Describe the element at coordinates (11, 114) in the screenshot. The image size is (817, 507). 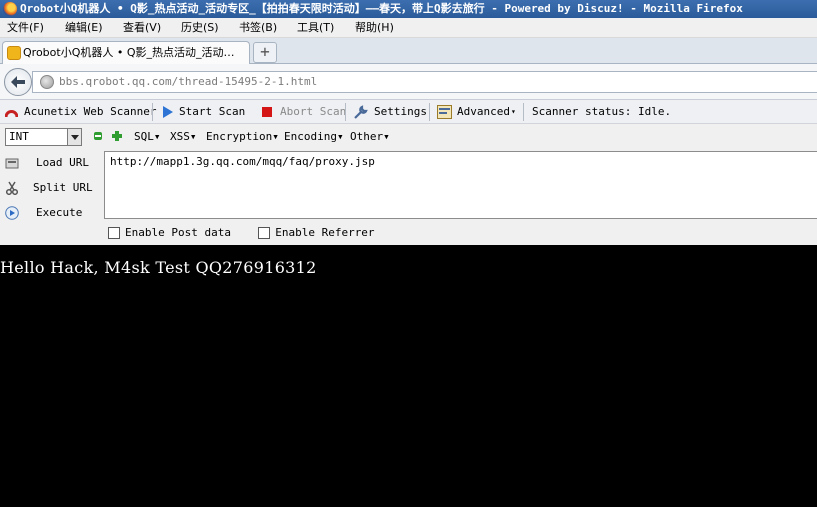
I see `acunetix-logo-icon` at that location.